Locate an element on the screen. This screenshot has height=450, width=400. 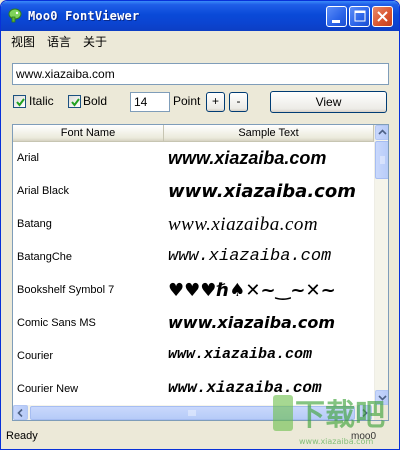
table-row: BatangChe www.xiazaiba.com is located at coordinates (193, 257).